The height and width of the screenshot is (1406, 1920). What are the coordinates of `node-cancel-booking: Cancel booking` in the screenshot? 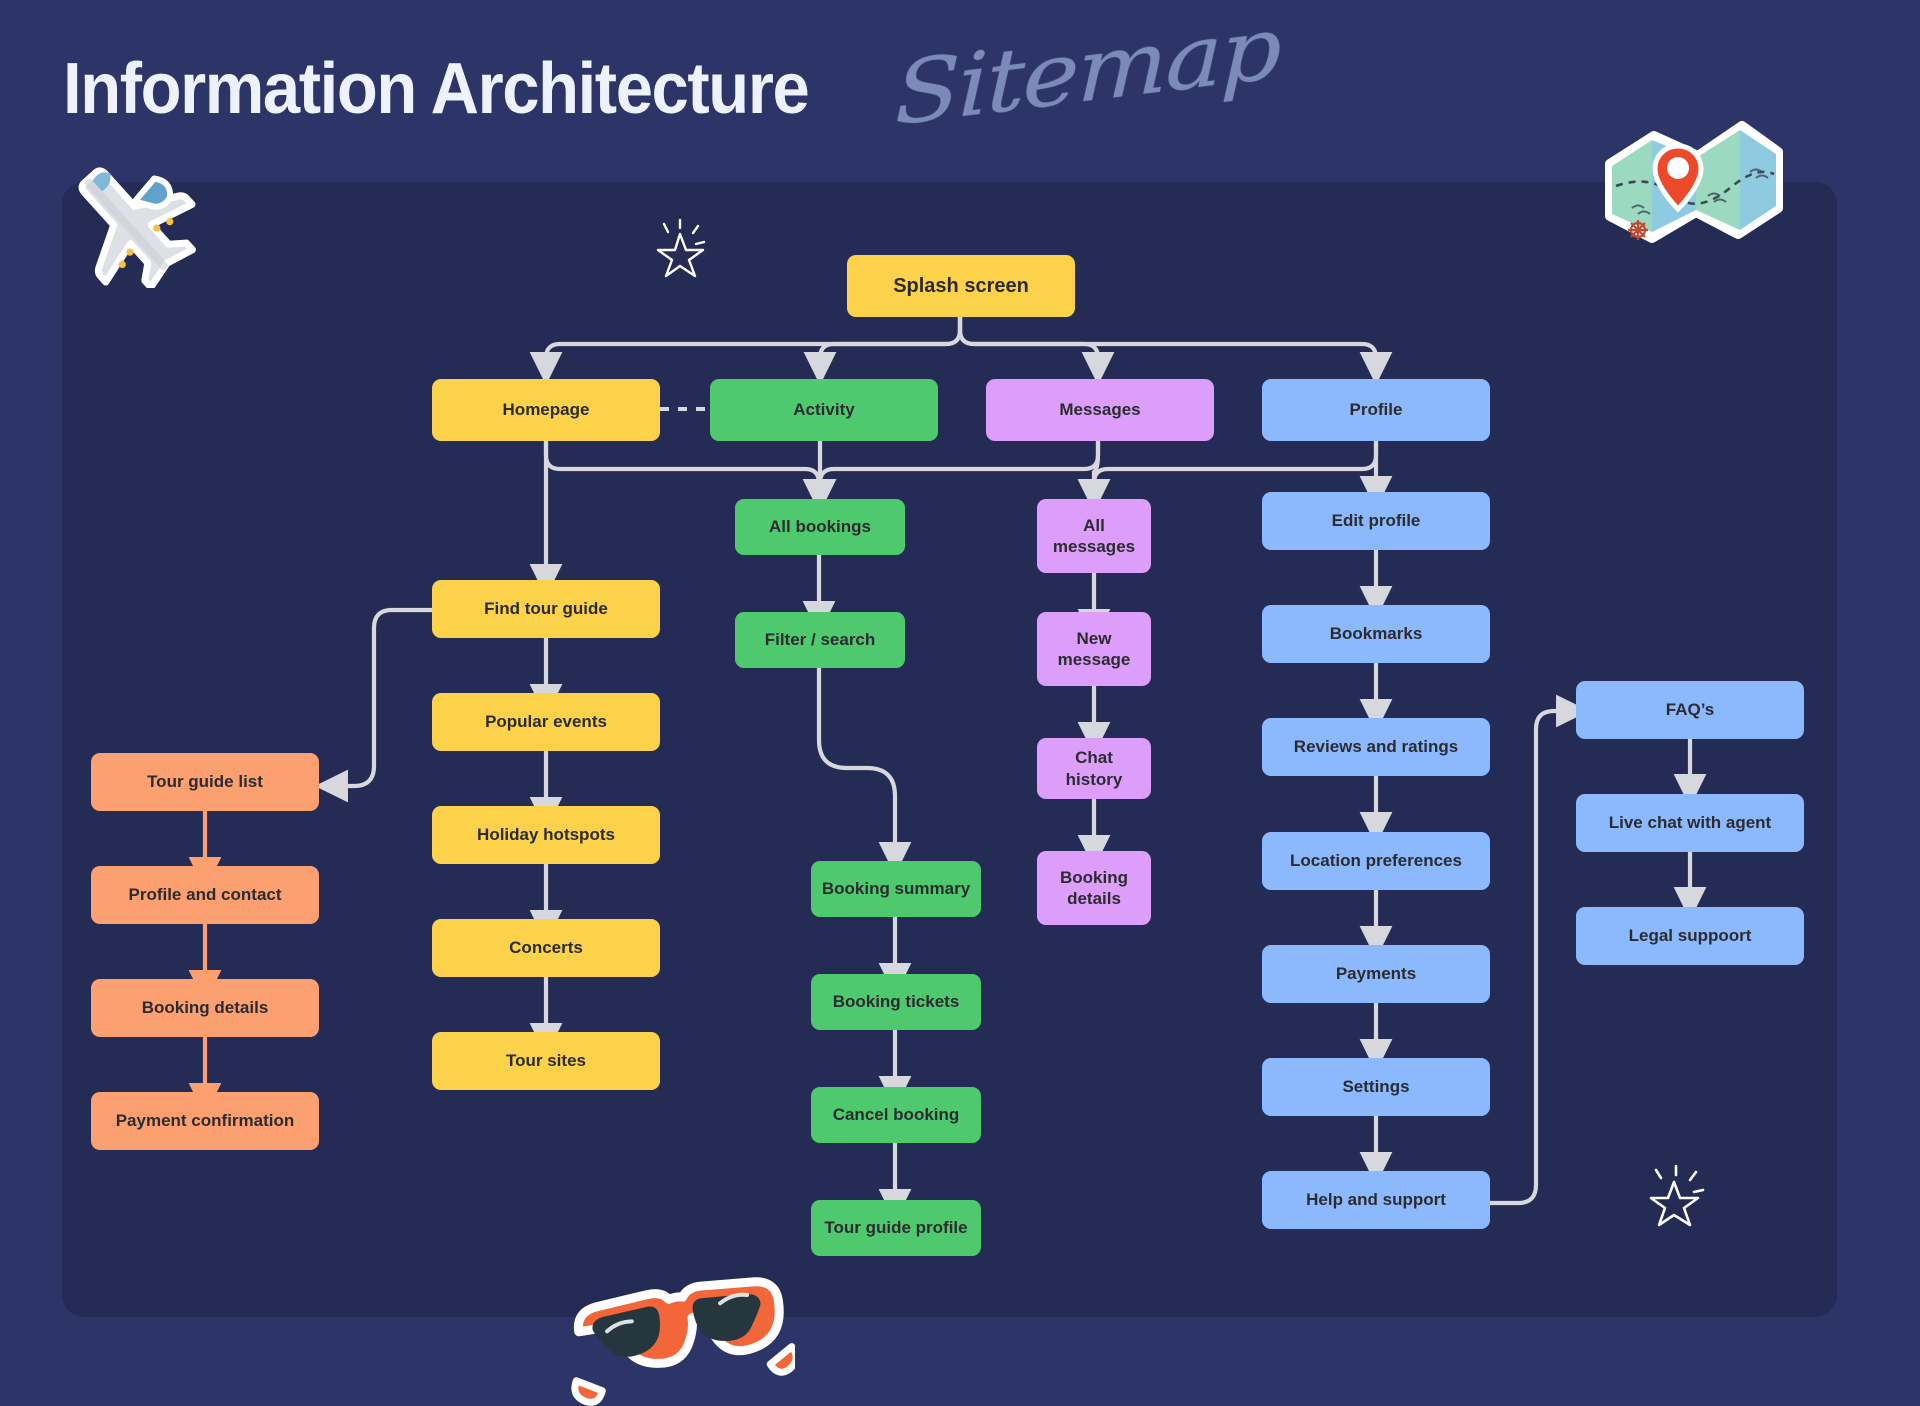 It's located at (896, 1115).